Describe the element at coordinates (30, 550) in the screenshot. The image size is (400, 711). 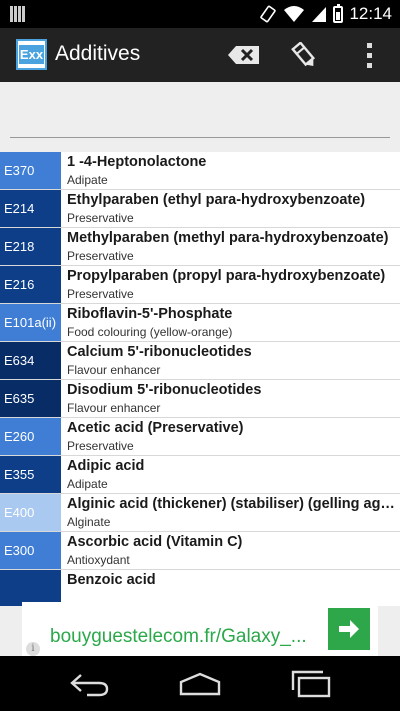
I see `additive-code: E300` at that location.